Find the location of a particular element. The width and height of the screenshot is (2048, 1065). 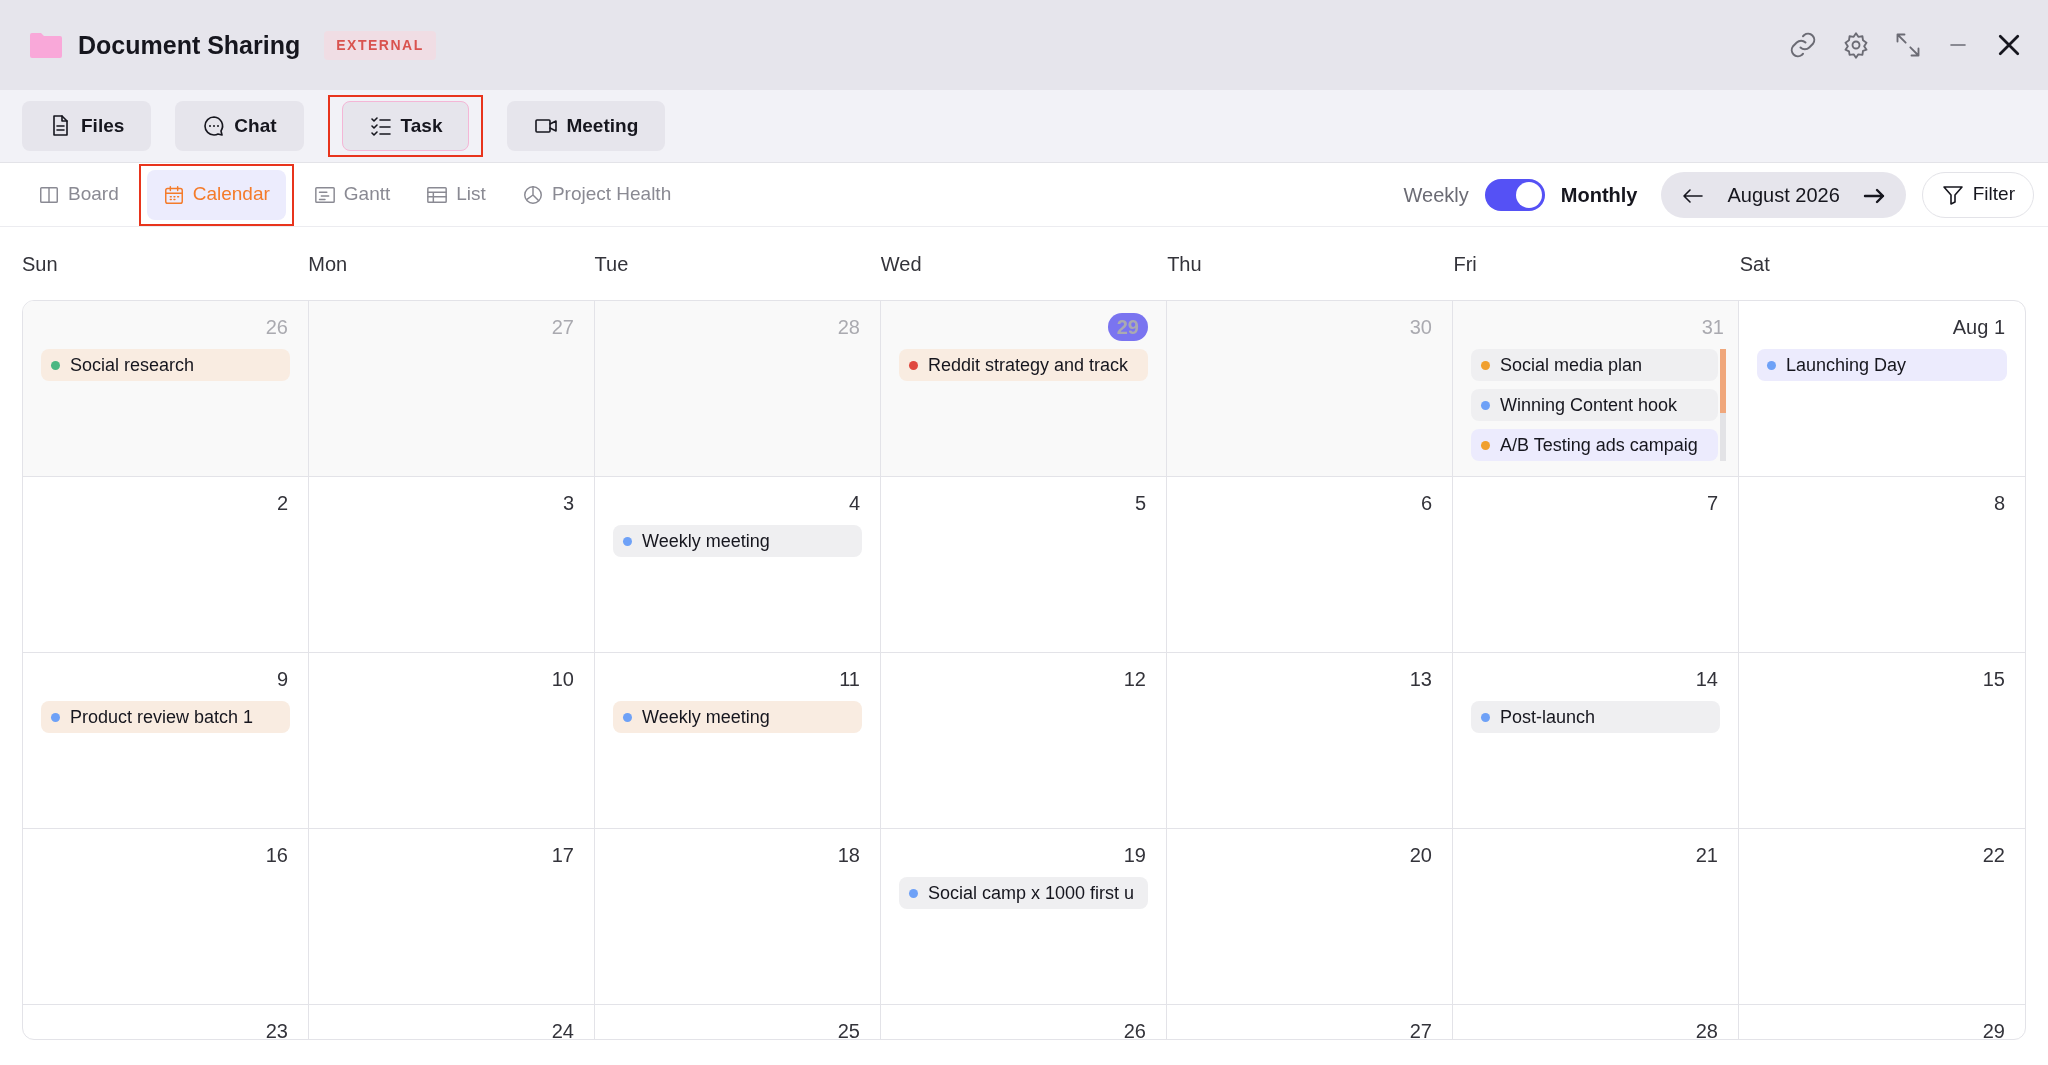

weekday-label: Sat is located at coordinates (1755, 264).